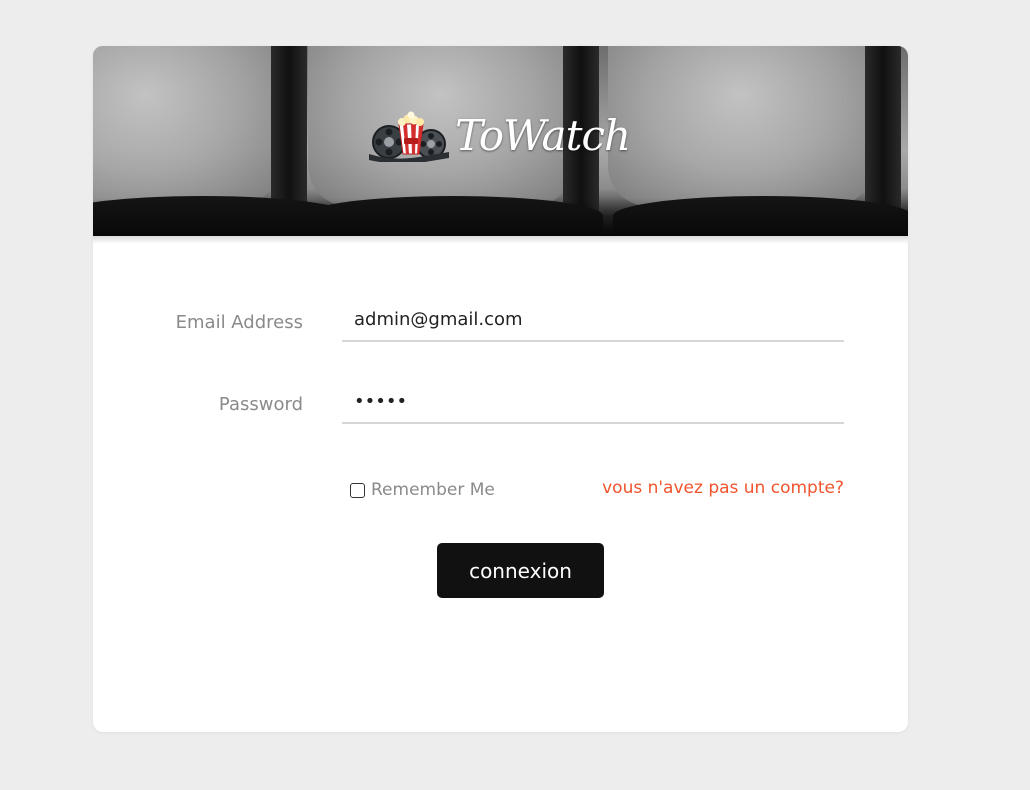 The width and height of the screenshot is (1030, 790). Describe the element at coordinates (520, 570) in the screenshot. I see `login-button: connexion` at that location.